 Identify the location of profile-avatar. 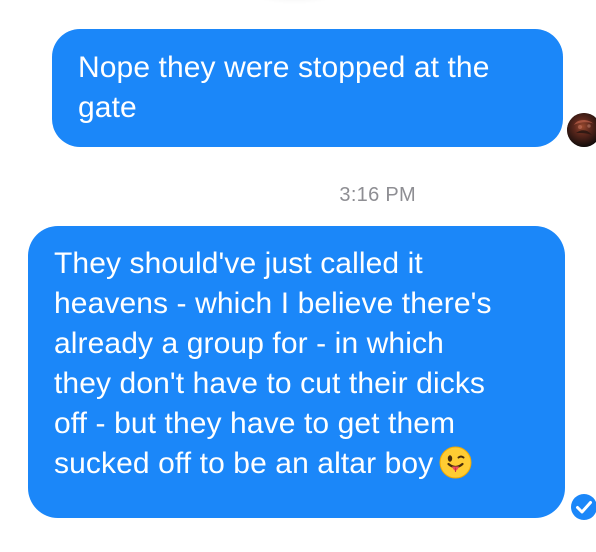
(581, 130).